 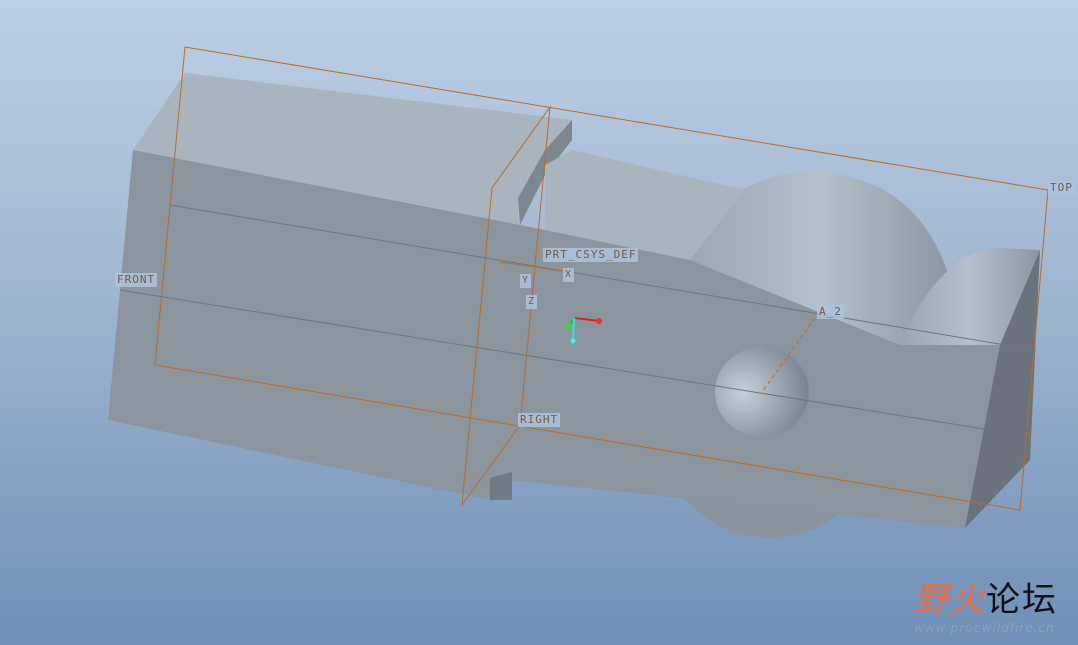 I want to click on watermark-url: www.proewildfire.cn, so click(x=984, y=628).